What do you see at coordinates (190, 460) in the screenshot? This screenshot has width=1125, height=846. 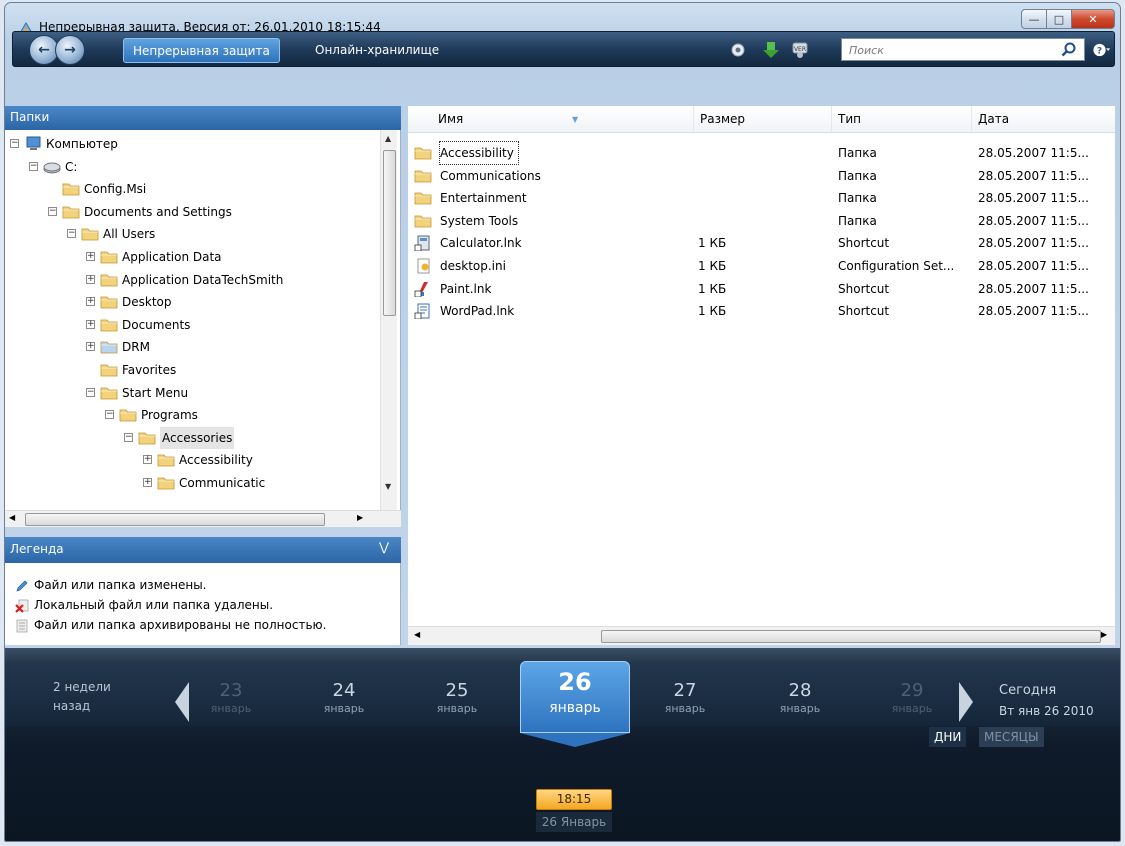 I see `tree-node: + Accessibility` at bounding box center [190, 460].